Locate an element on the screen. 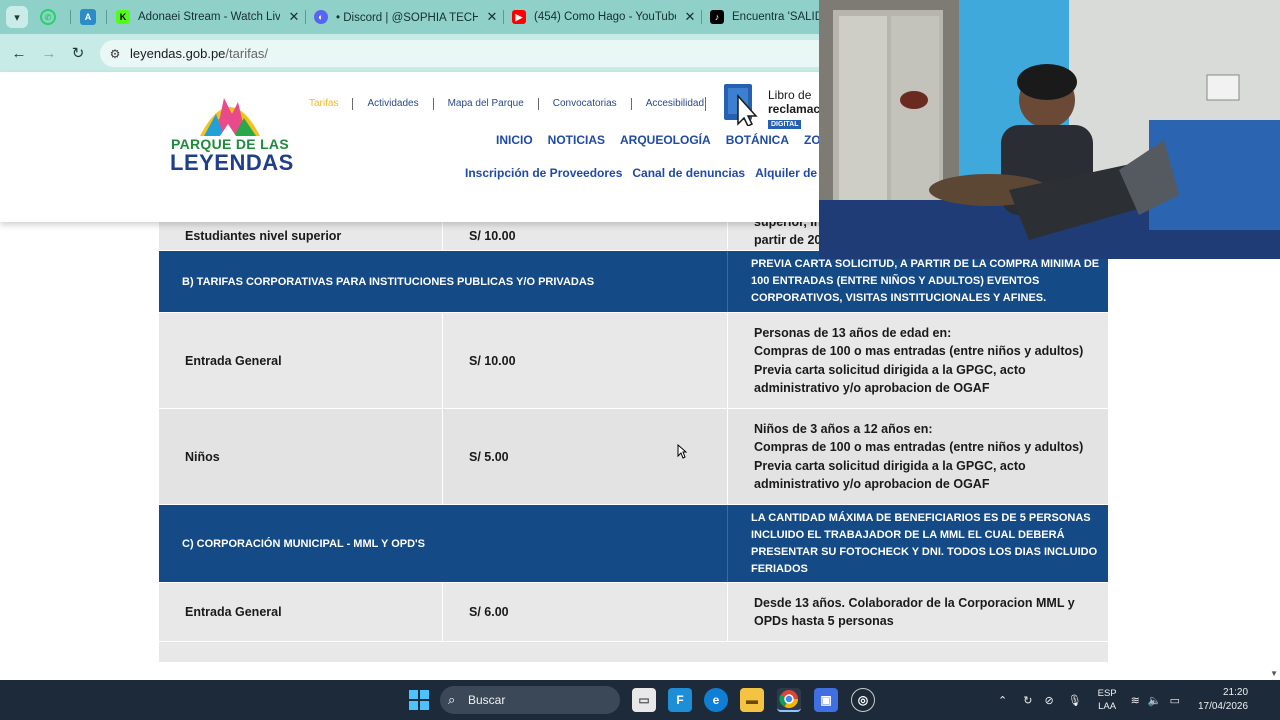  park-logo: PARQUE DE LAS LEYENDAS is located at coordinates (232, 136).